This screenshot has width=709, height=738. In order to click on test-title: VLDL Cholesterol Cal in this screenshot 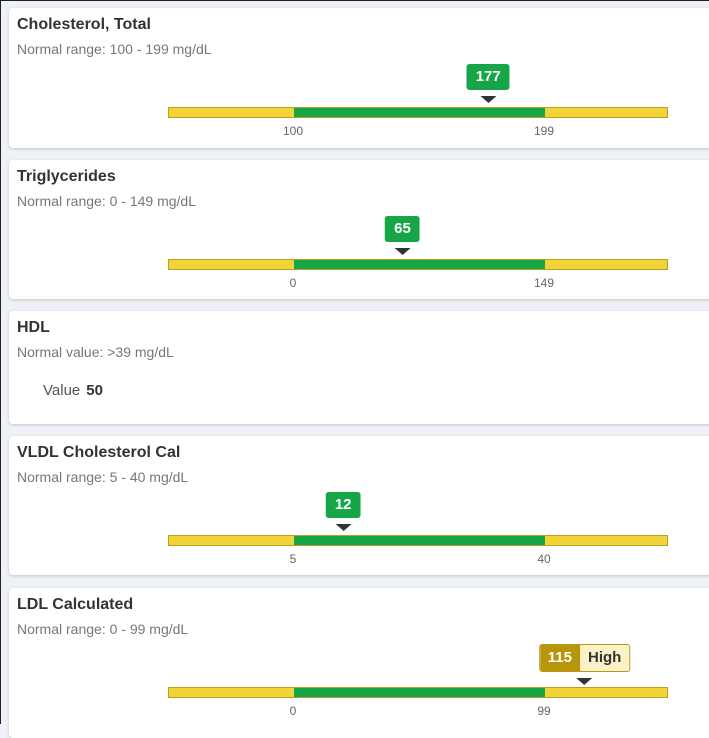, I will do `click(99, 452)`.